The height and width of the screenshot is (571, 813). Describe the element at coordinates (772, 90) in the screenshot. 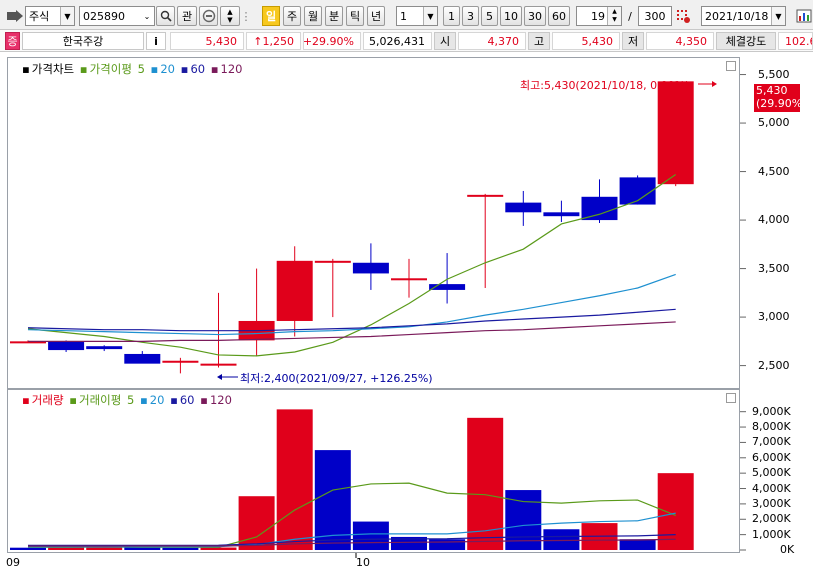

I see `current-price-tag-value: 5,430` at that location.